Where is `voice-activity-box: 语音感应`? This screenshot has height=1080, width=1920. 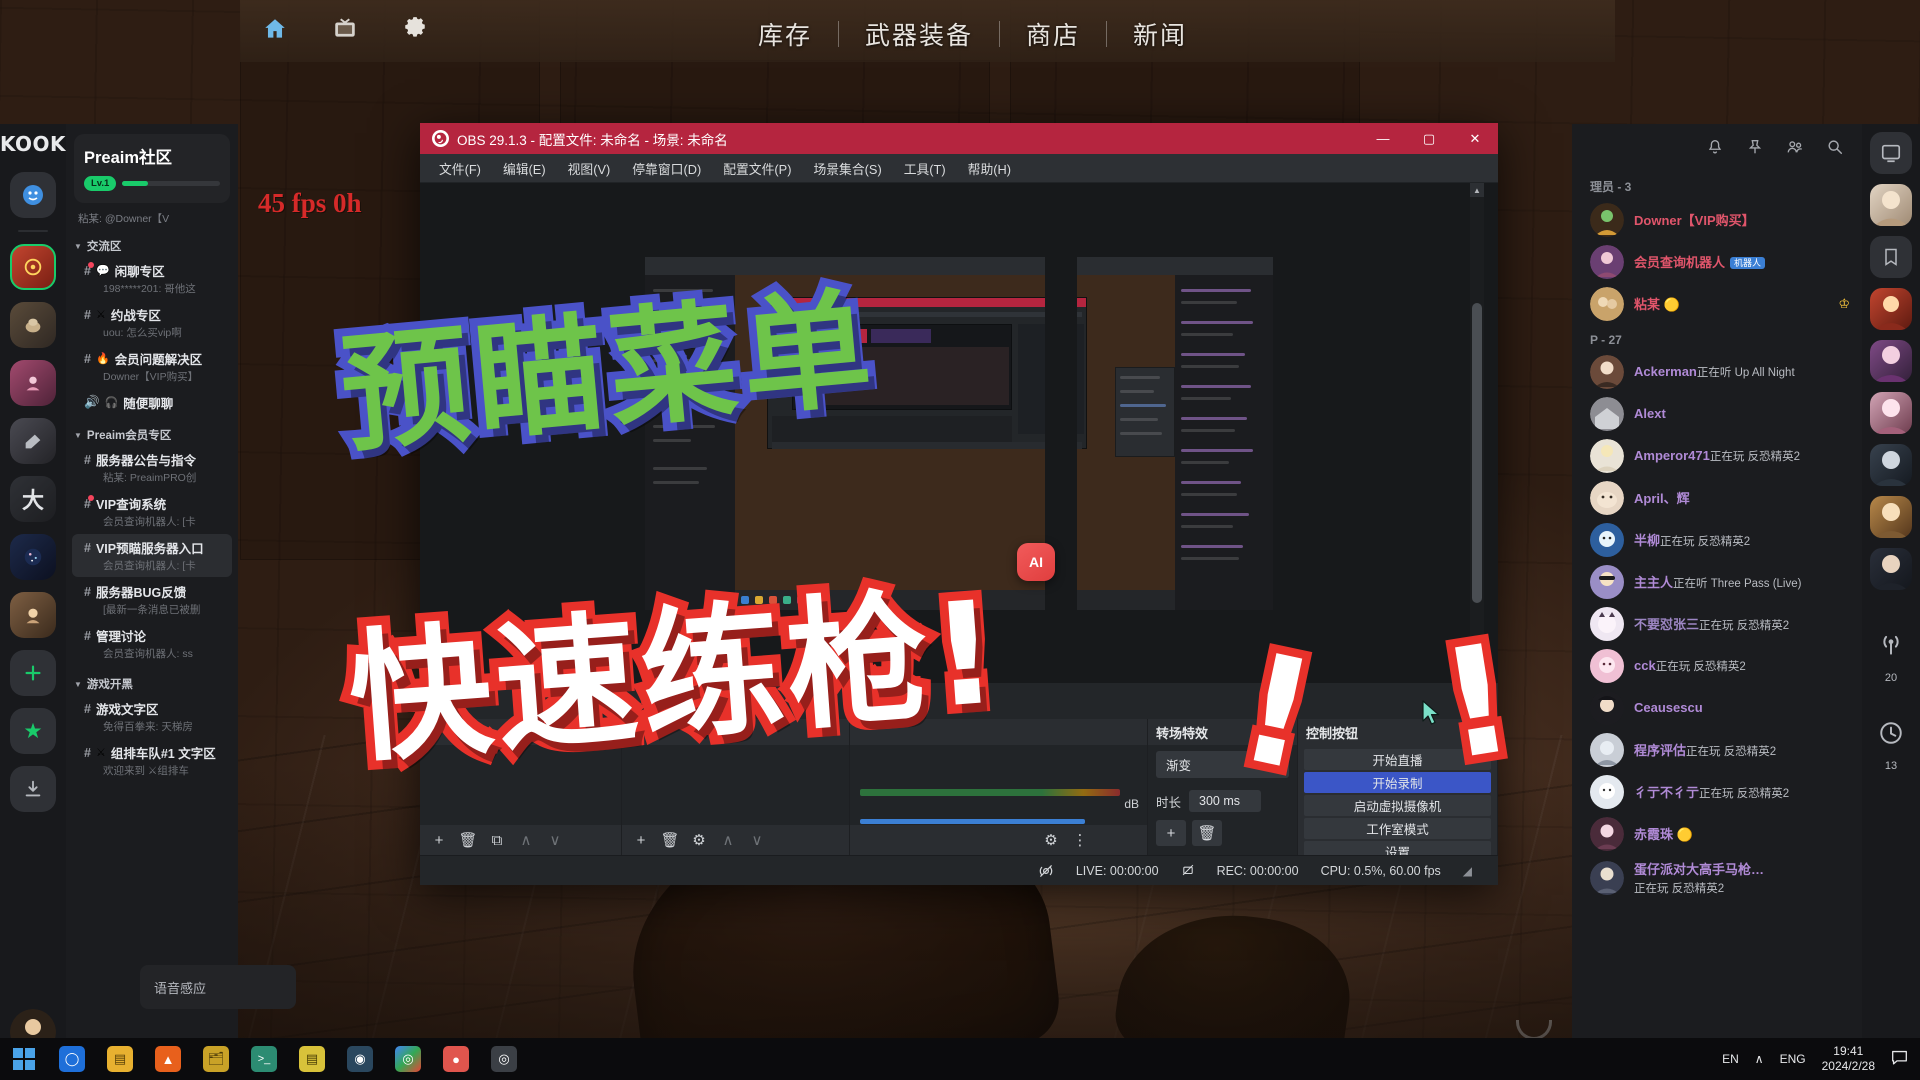 voice-activity-box: 语音感应 is located at coordinates (218, 987).